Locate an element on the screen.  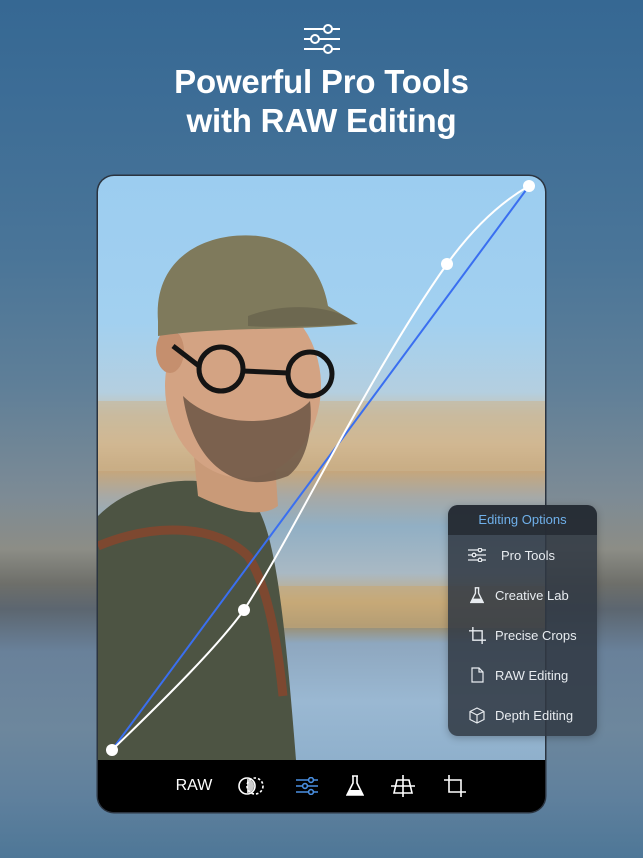
menu-title: Editing Options is located at coordinates (522, 520).